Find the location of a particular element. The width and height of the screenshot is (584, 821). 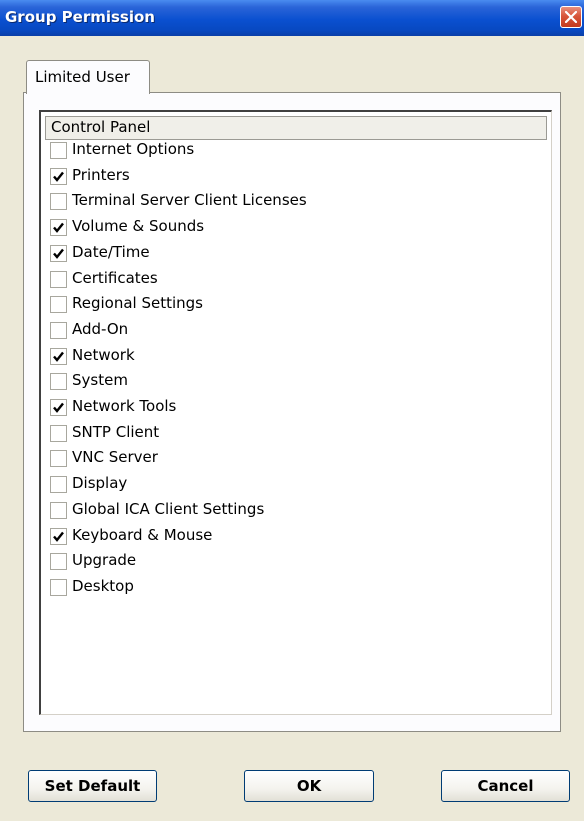

permission-item-label: Date/Time is located at coordinates (111, 252).